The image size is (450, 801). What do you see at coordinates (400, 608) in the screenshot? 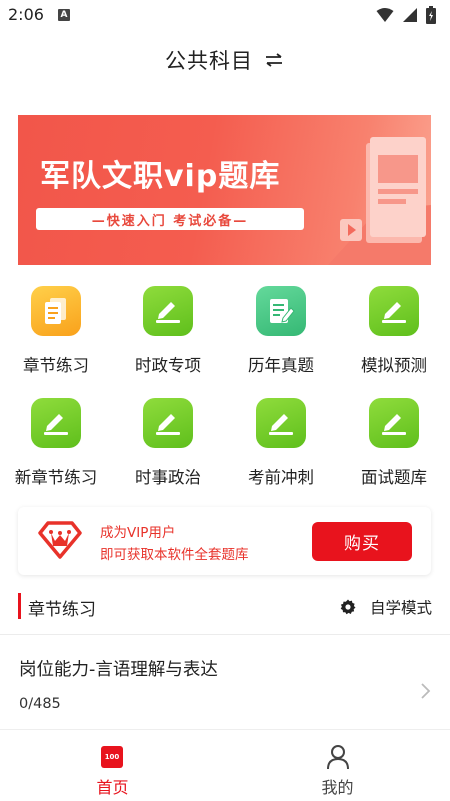
I see `mode-label: 自学模式` at bounding box center [400, 608].